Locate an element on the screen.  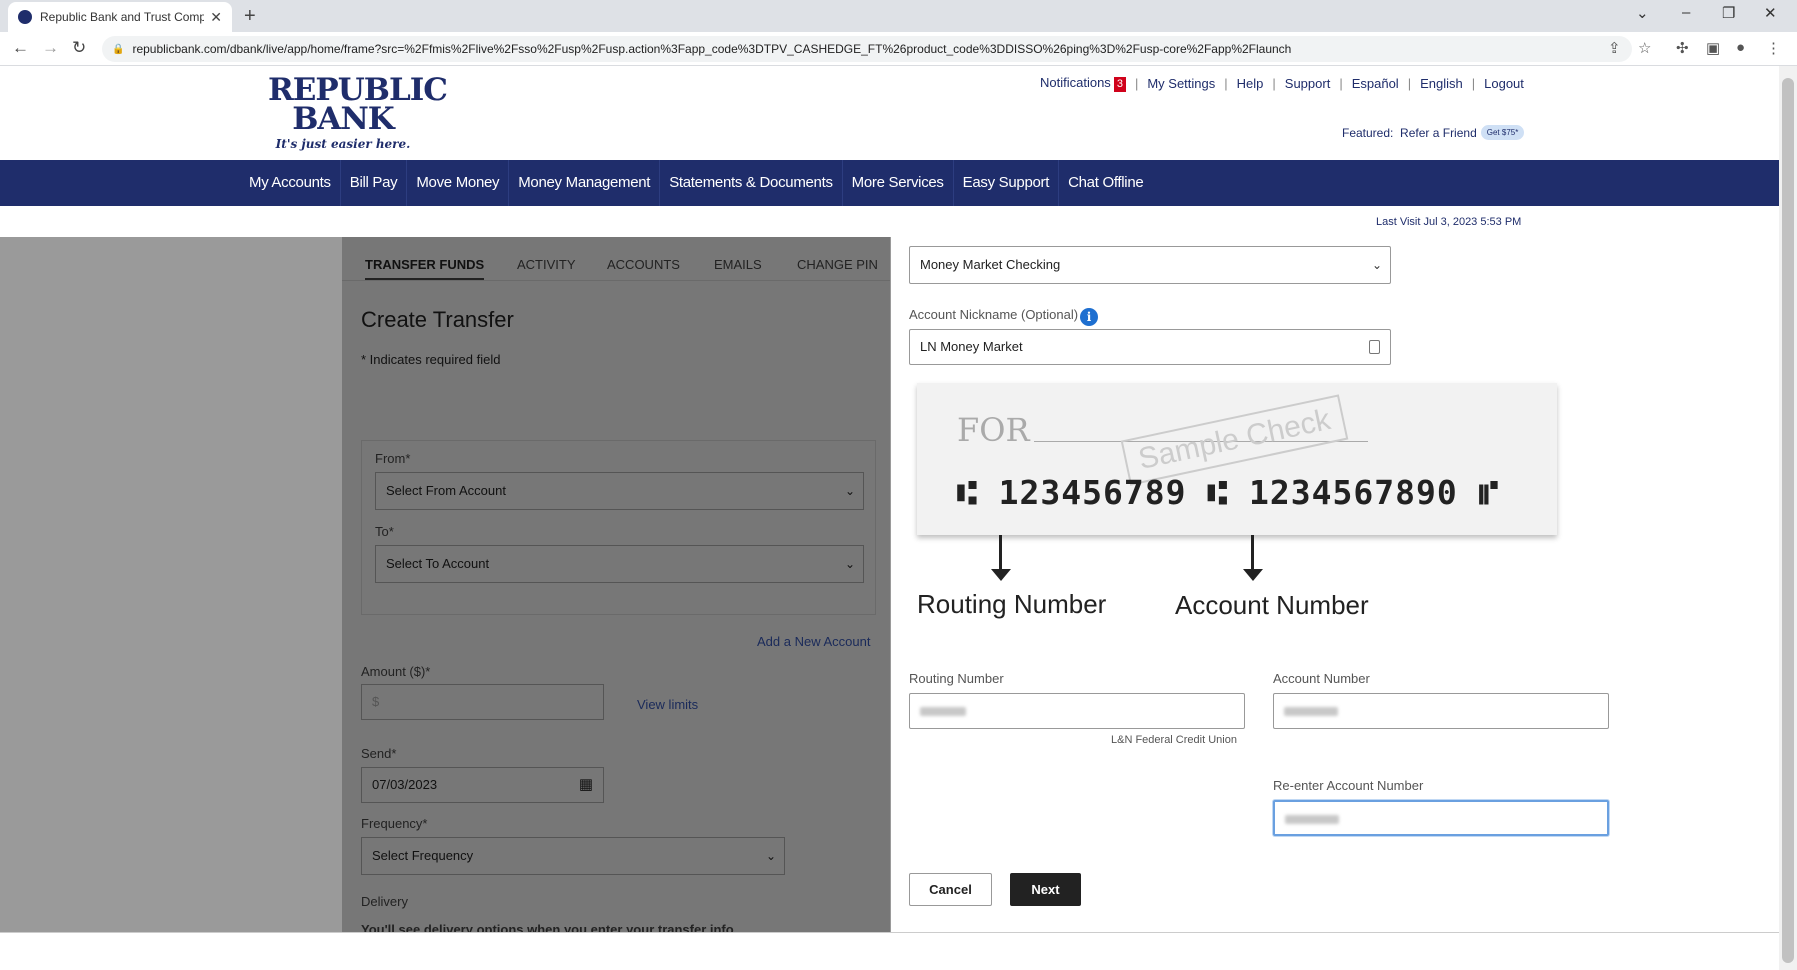
frequency-select: Select Frequency ⌄ is located at coordinates (573, 856).